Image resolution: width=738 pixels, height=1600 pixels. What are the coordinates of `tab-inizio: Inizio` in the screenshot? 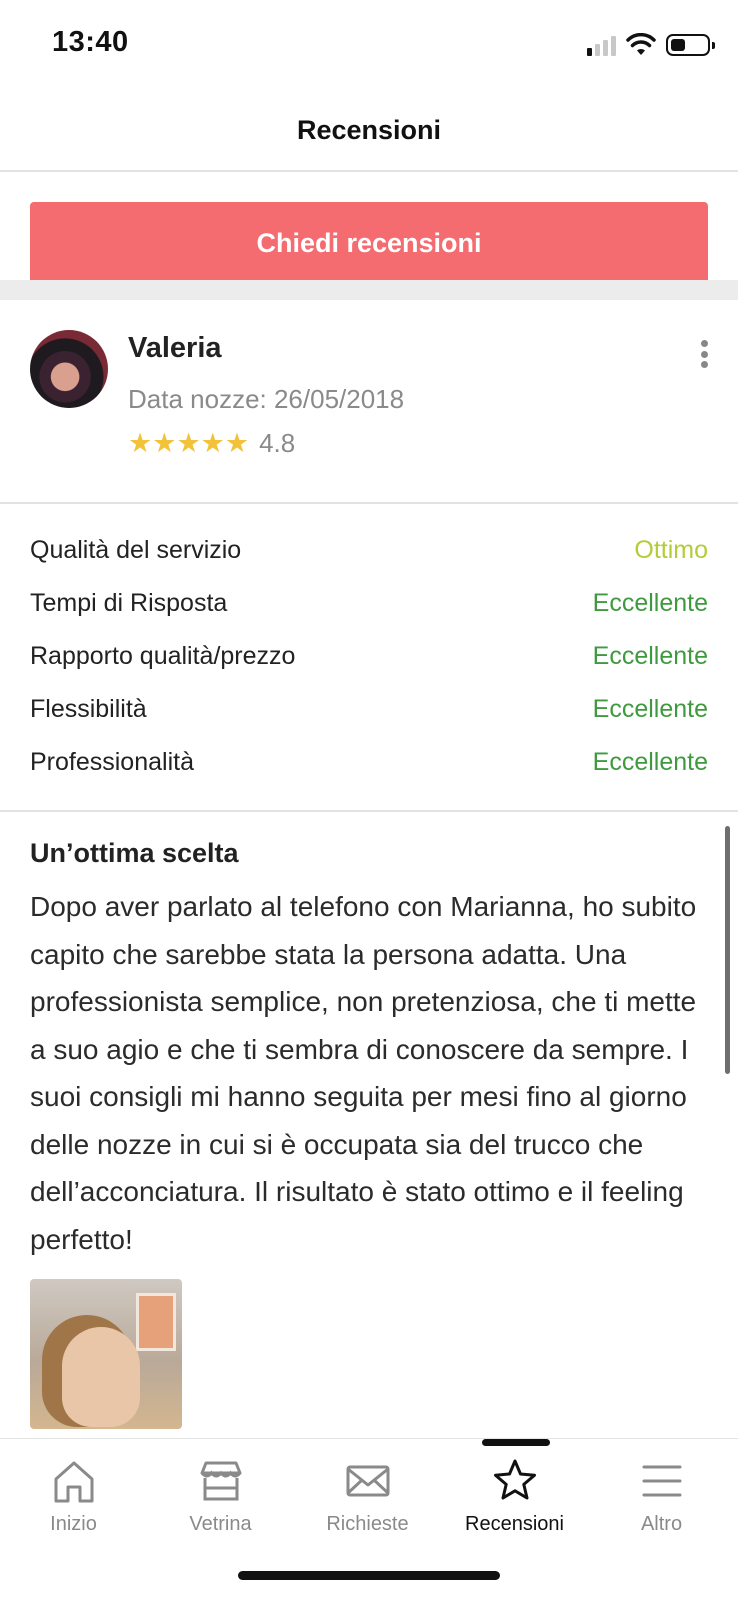 It's located at (73, 1499).